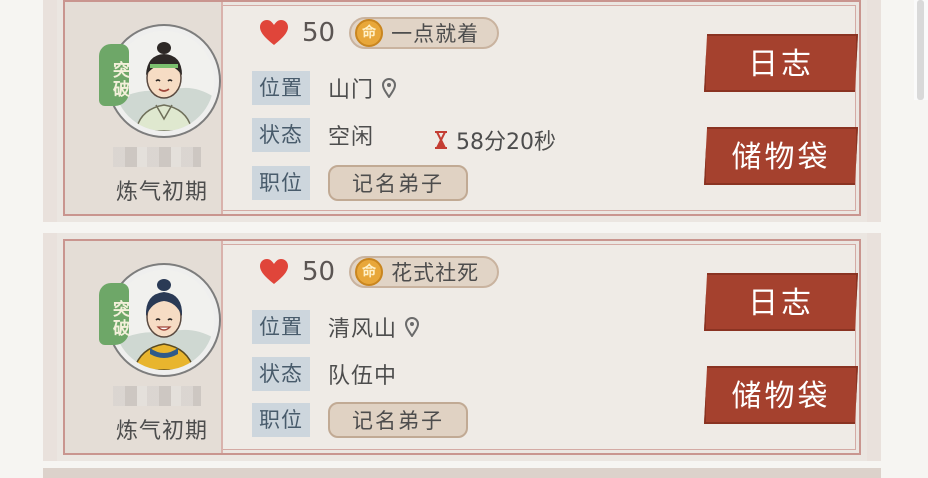 This screenshot has width=928, height=478. I want to click on status-row: 状态 队伍中, so click(324, 374).